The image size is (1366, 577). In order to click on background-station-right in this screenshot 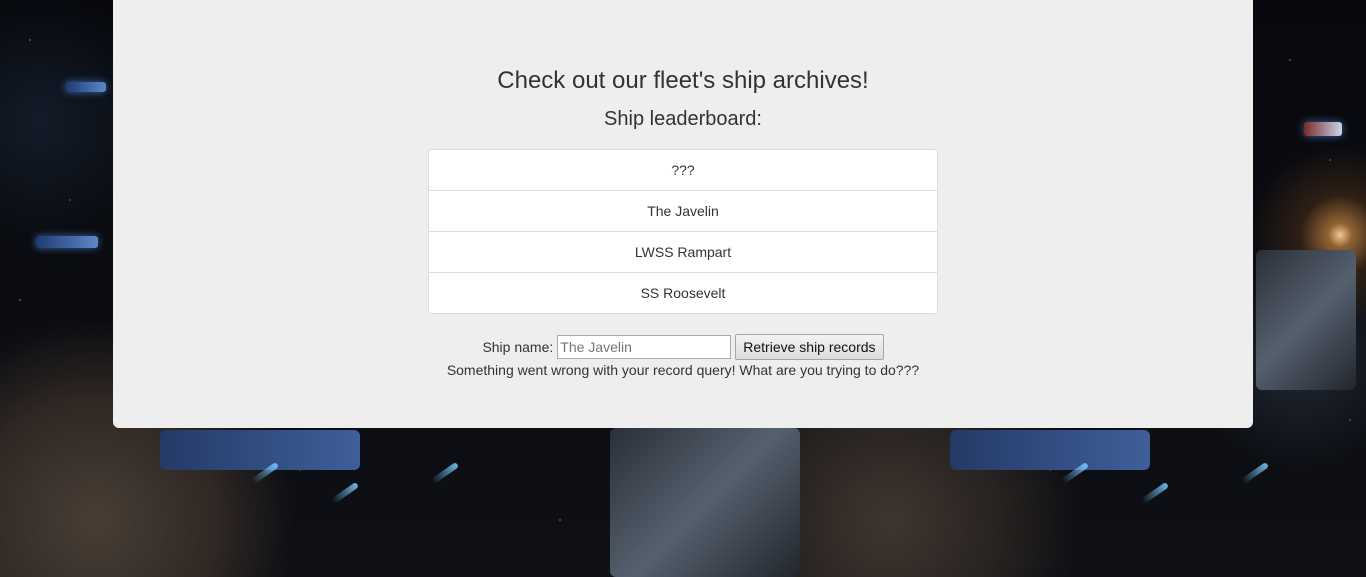, I will do `click(1050, 450)`.